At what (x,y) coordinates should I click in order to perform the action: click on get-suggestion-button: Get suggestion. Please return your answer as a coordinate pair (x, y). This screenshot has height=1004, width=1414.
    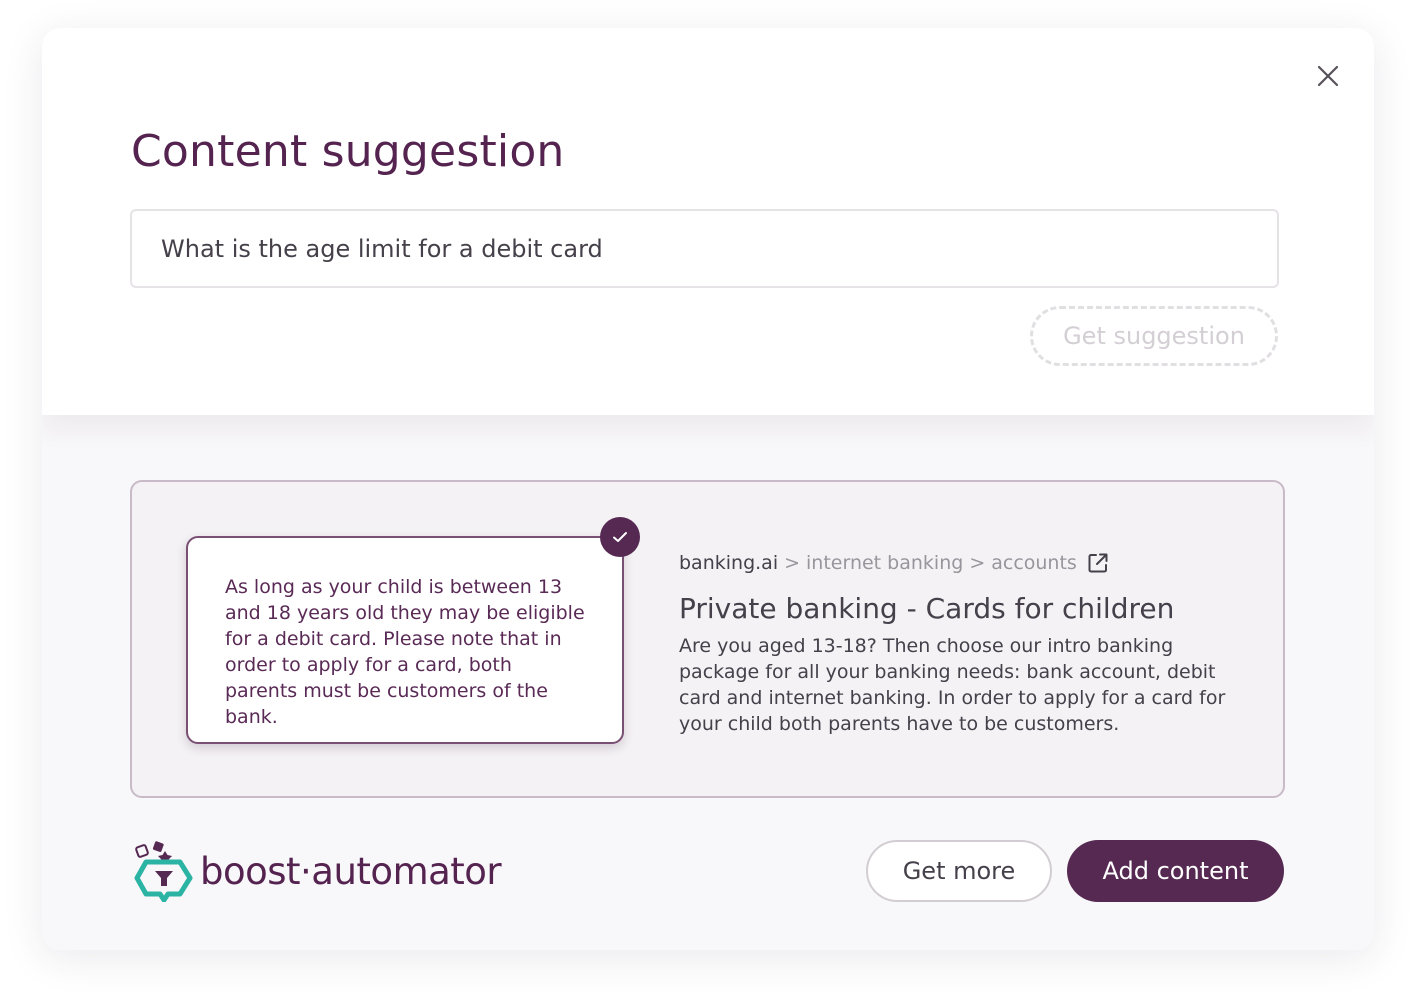
    Looking at the image, I should click on (1154, 336).